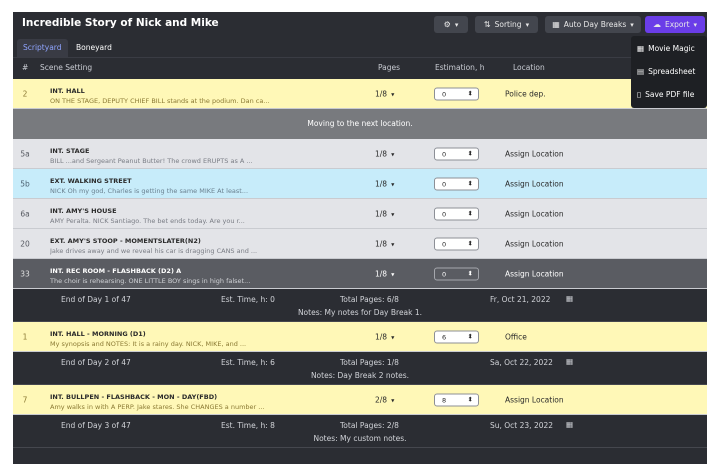 The height and width of the screenshot is (464, 707). I want to click on day-break-date: Sa, Oct 22, 2022, so click(521, 362).